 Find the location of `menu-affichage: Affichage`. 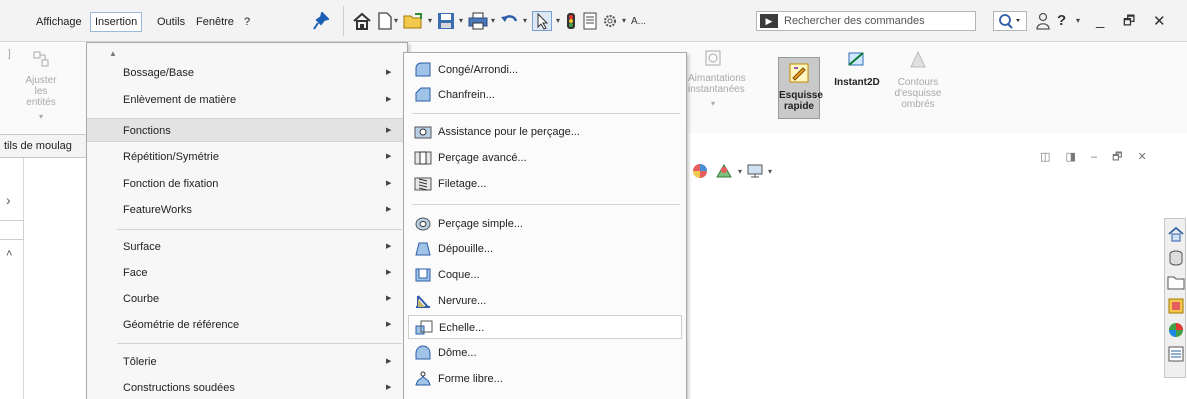

menu-affichage: Affichage is located at coordinates (59, 22).